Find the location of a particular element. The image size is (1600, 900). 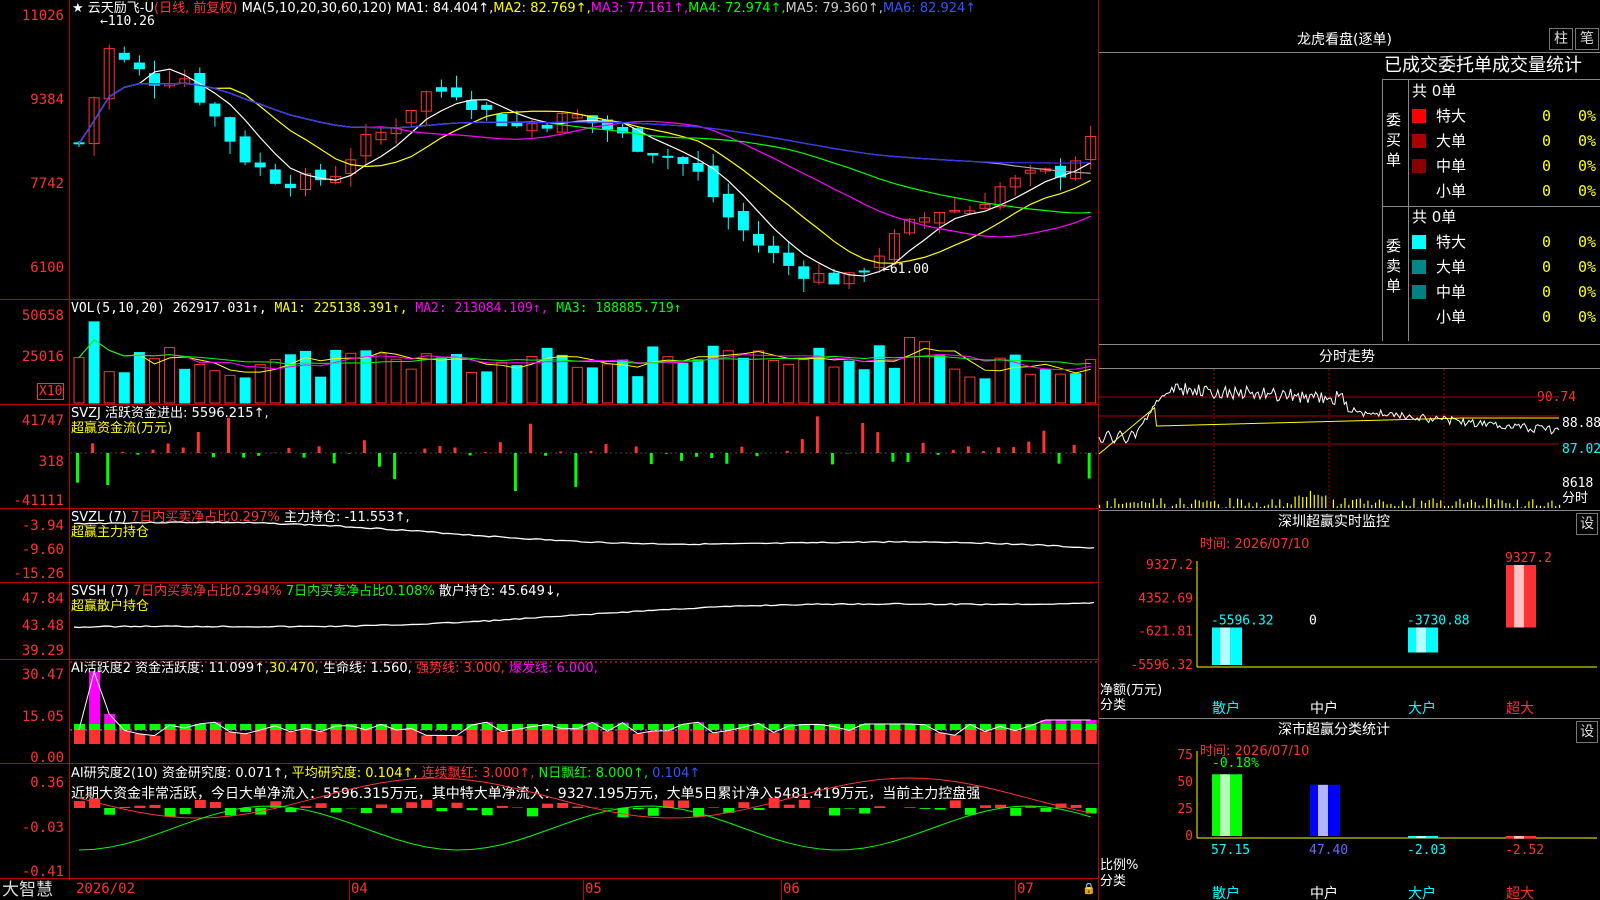

category-name: 大户 is located at coordinates (1422, 892).